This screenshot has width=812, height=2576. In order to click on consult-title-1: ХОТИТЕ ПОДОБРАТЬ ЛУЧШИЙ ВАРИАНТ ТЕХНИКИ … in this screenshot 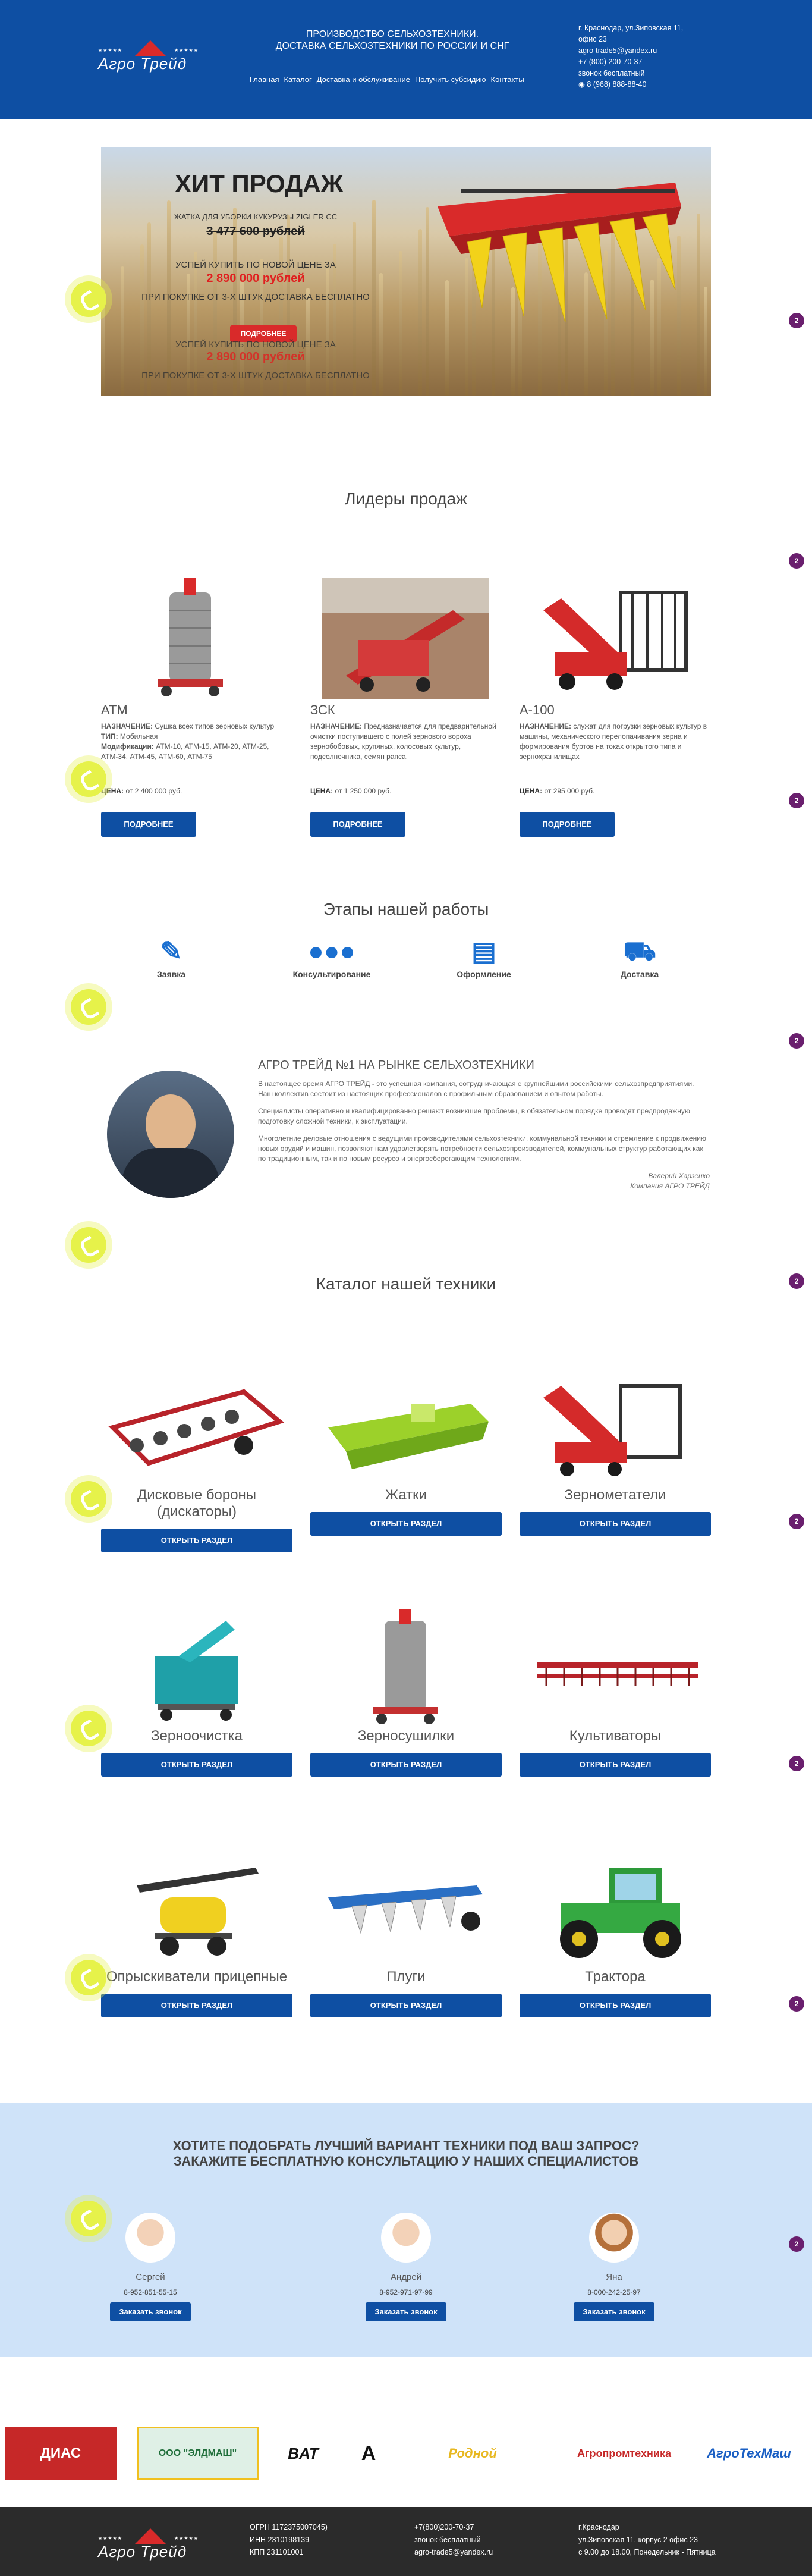, I will do `click(406, 2145)`.